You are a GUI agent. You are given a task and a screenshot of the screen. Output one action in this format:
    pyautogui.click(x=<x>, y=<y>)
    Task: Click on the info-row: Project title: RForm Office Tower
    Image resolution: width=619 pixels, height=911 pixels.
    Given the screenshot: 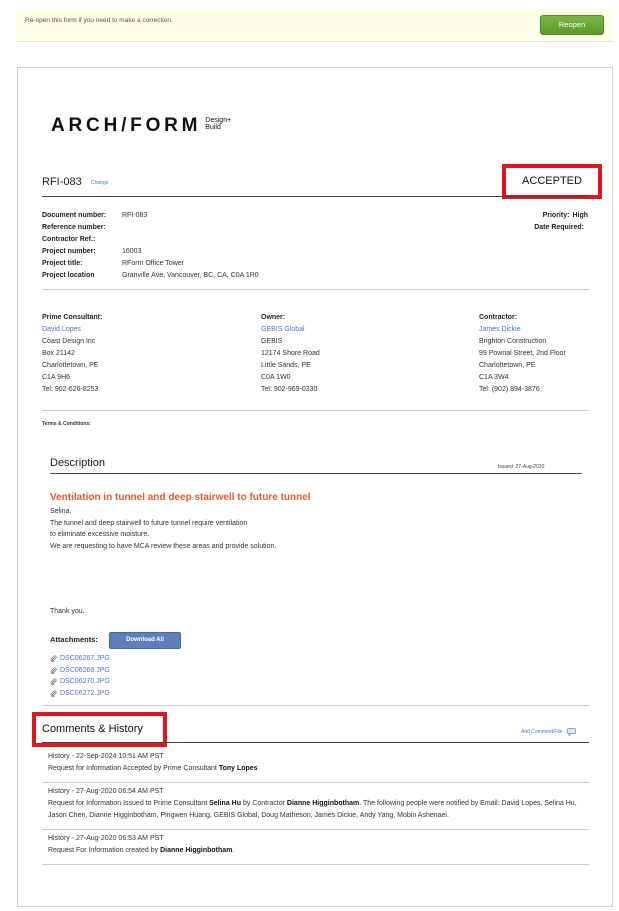 What is the action you would take?
    pyautogui.click(x=150, y=264)
    